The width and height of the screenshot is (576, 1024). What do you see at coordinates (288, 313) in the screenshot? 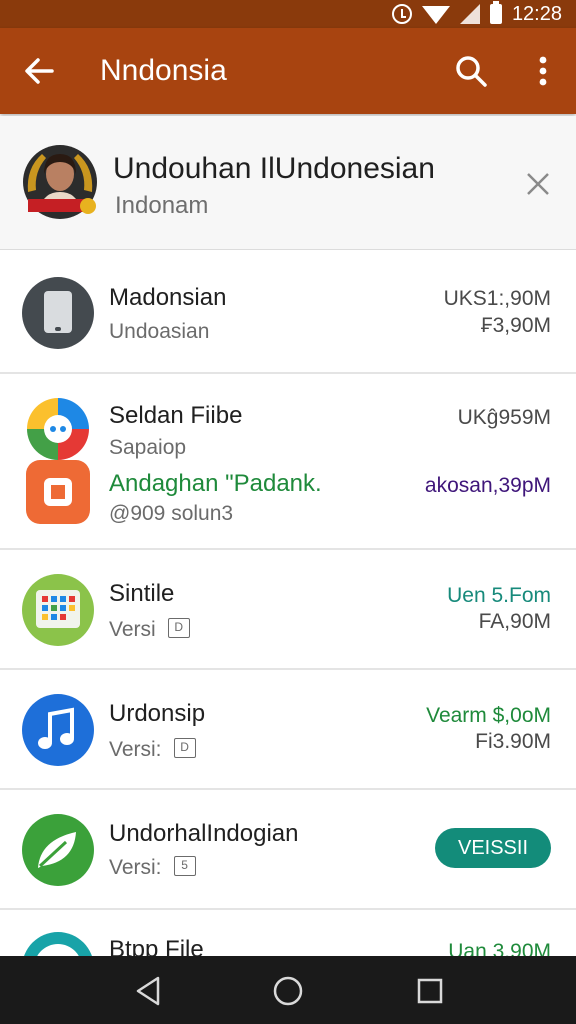
I see `list-item: Madonsian Undoasian UKS1:,90M ₣3,90M` at bounding box center [288, 313].